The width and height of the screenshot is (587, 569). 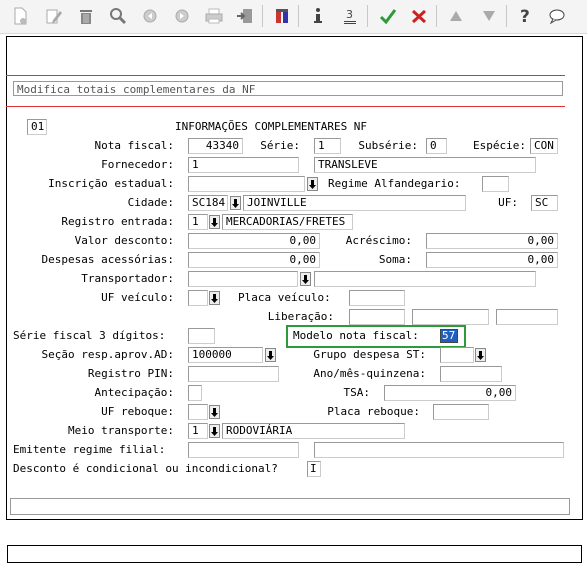 What do you see at coordinates (544, 203) in the screenshot?
I see `uf-field: SC` at bounding box center [544, 203].